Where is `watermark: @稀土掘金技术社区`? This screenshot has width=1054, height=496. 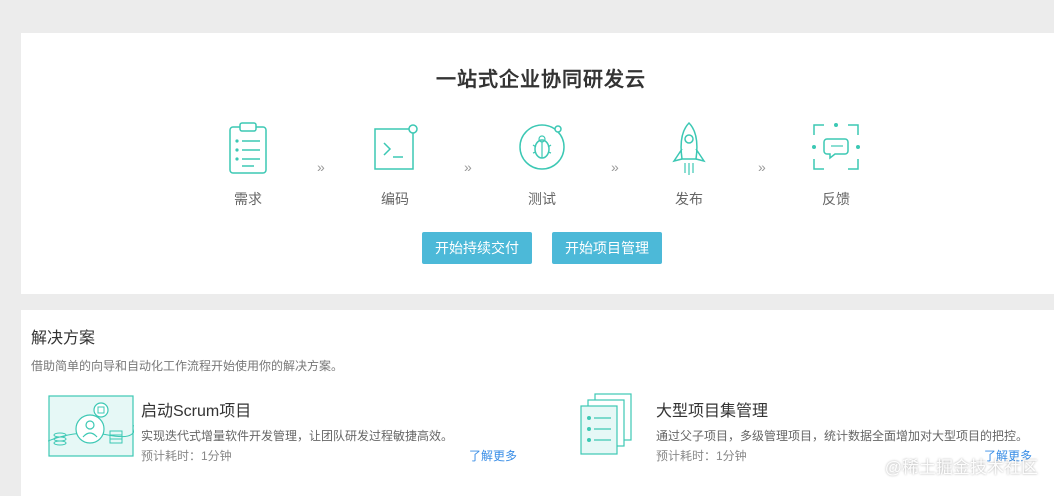 watermark: @稀土掘金技术社区 is located at coordinates (961, 467).